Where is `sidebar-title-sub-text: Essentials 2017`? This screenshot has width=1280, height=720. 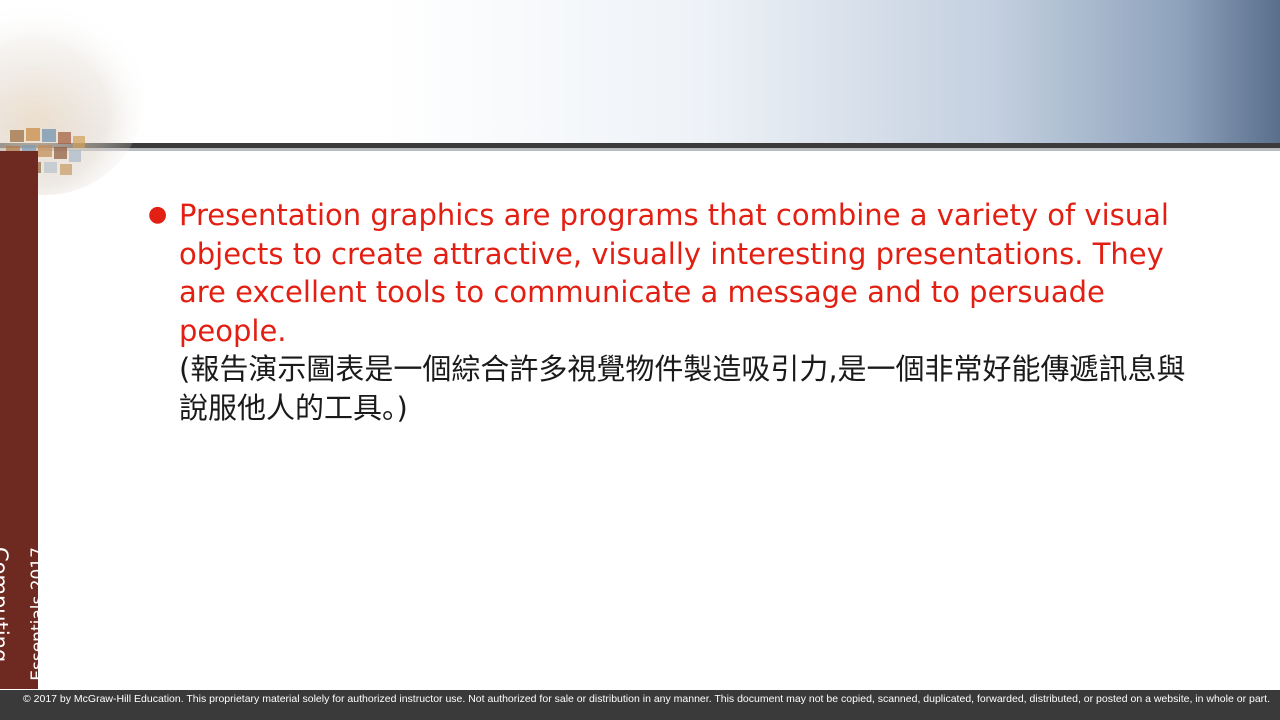 sidebar-title-sub-text: Essentials 2017 is located at coordinates (38, 614).